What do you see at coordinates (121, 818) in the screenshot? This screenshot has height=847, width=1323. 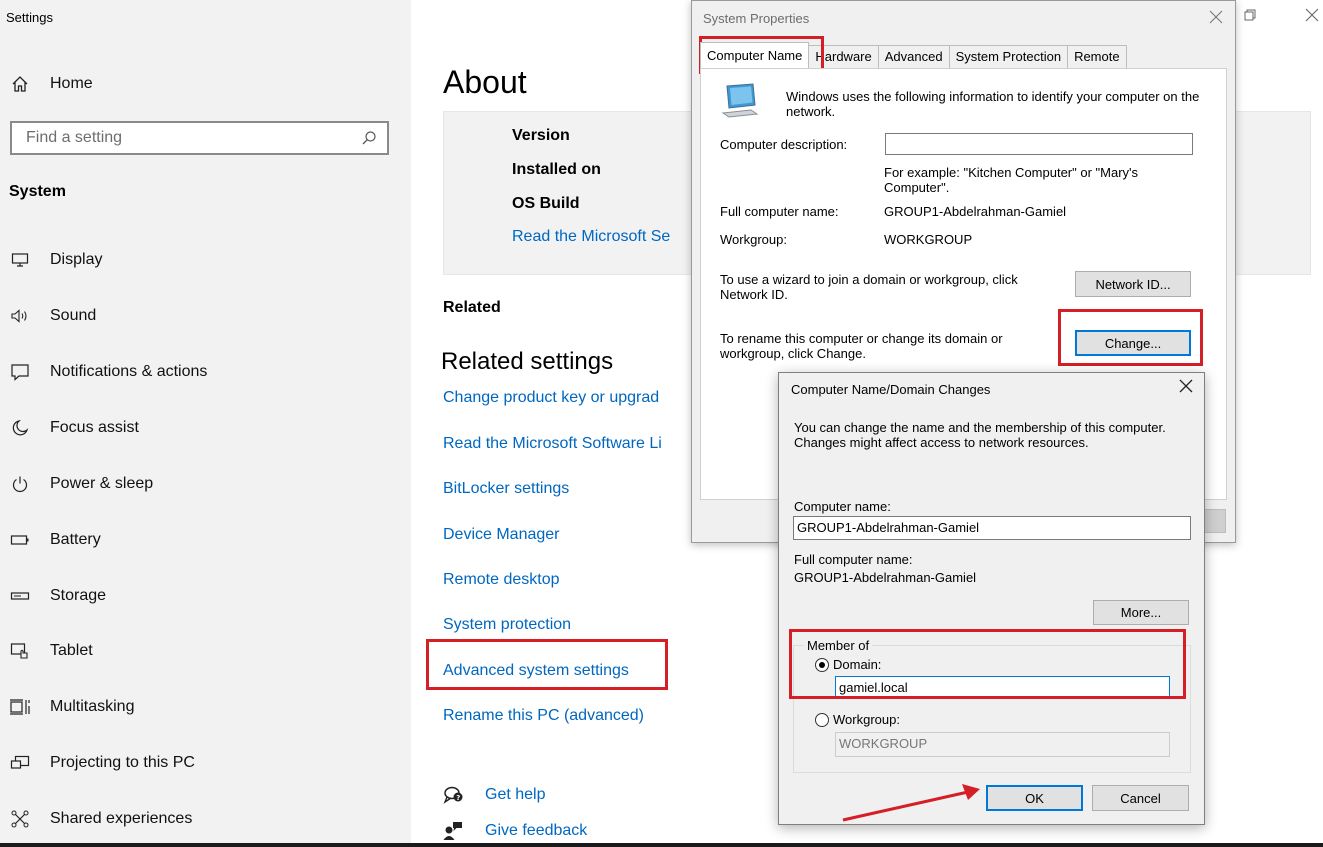 I see `sidebar-item-label: Shared experiences` at bounding box center [121, 818].